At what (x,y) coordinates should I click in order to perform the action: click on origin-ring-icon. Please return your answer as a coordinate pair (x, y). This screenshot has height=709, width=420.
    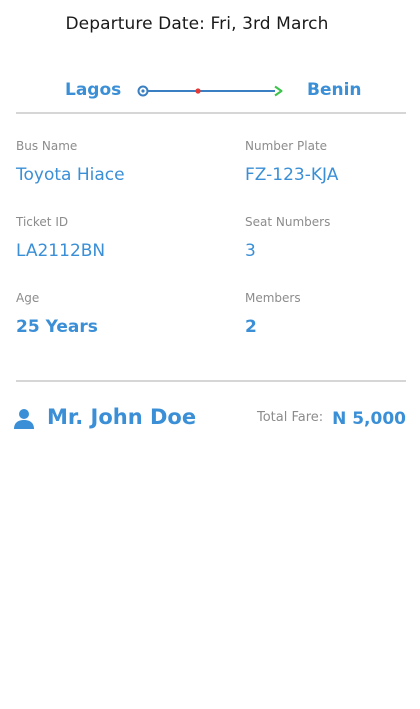
    Looking at the image, I should click on (143, 91).